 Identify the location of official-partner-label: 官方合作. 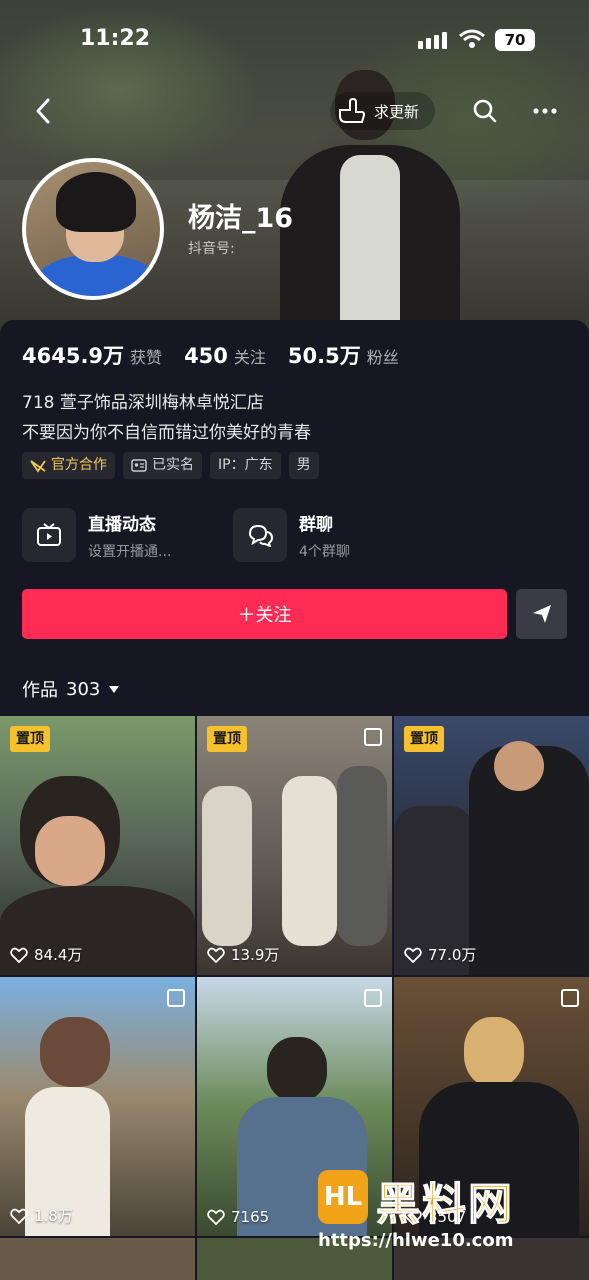
(79, 465).